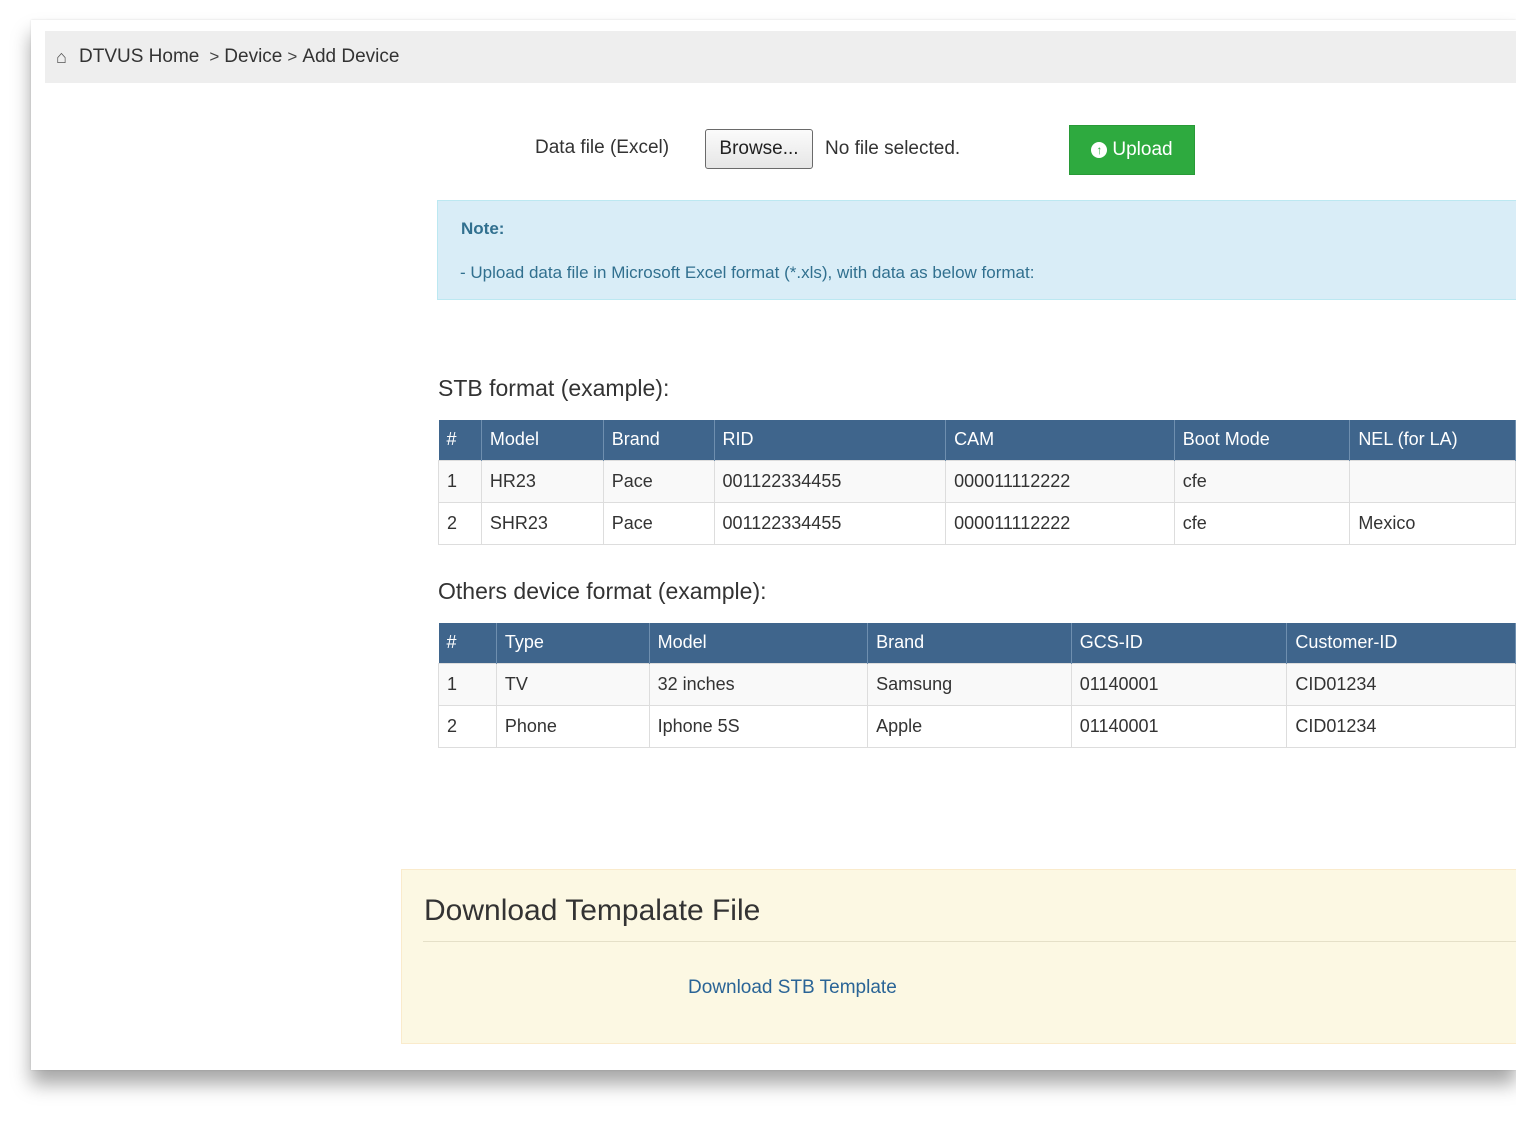 This screenshot has width=1516, height=1132. I want to click on table-cell: Mexico, so click(1432, 523).